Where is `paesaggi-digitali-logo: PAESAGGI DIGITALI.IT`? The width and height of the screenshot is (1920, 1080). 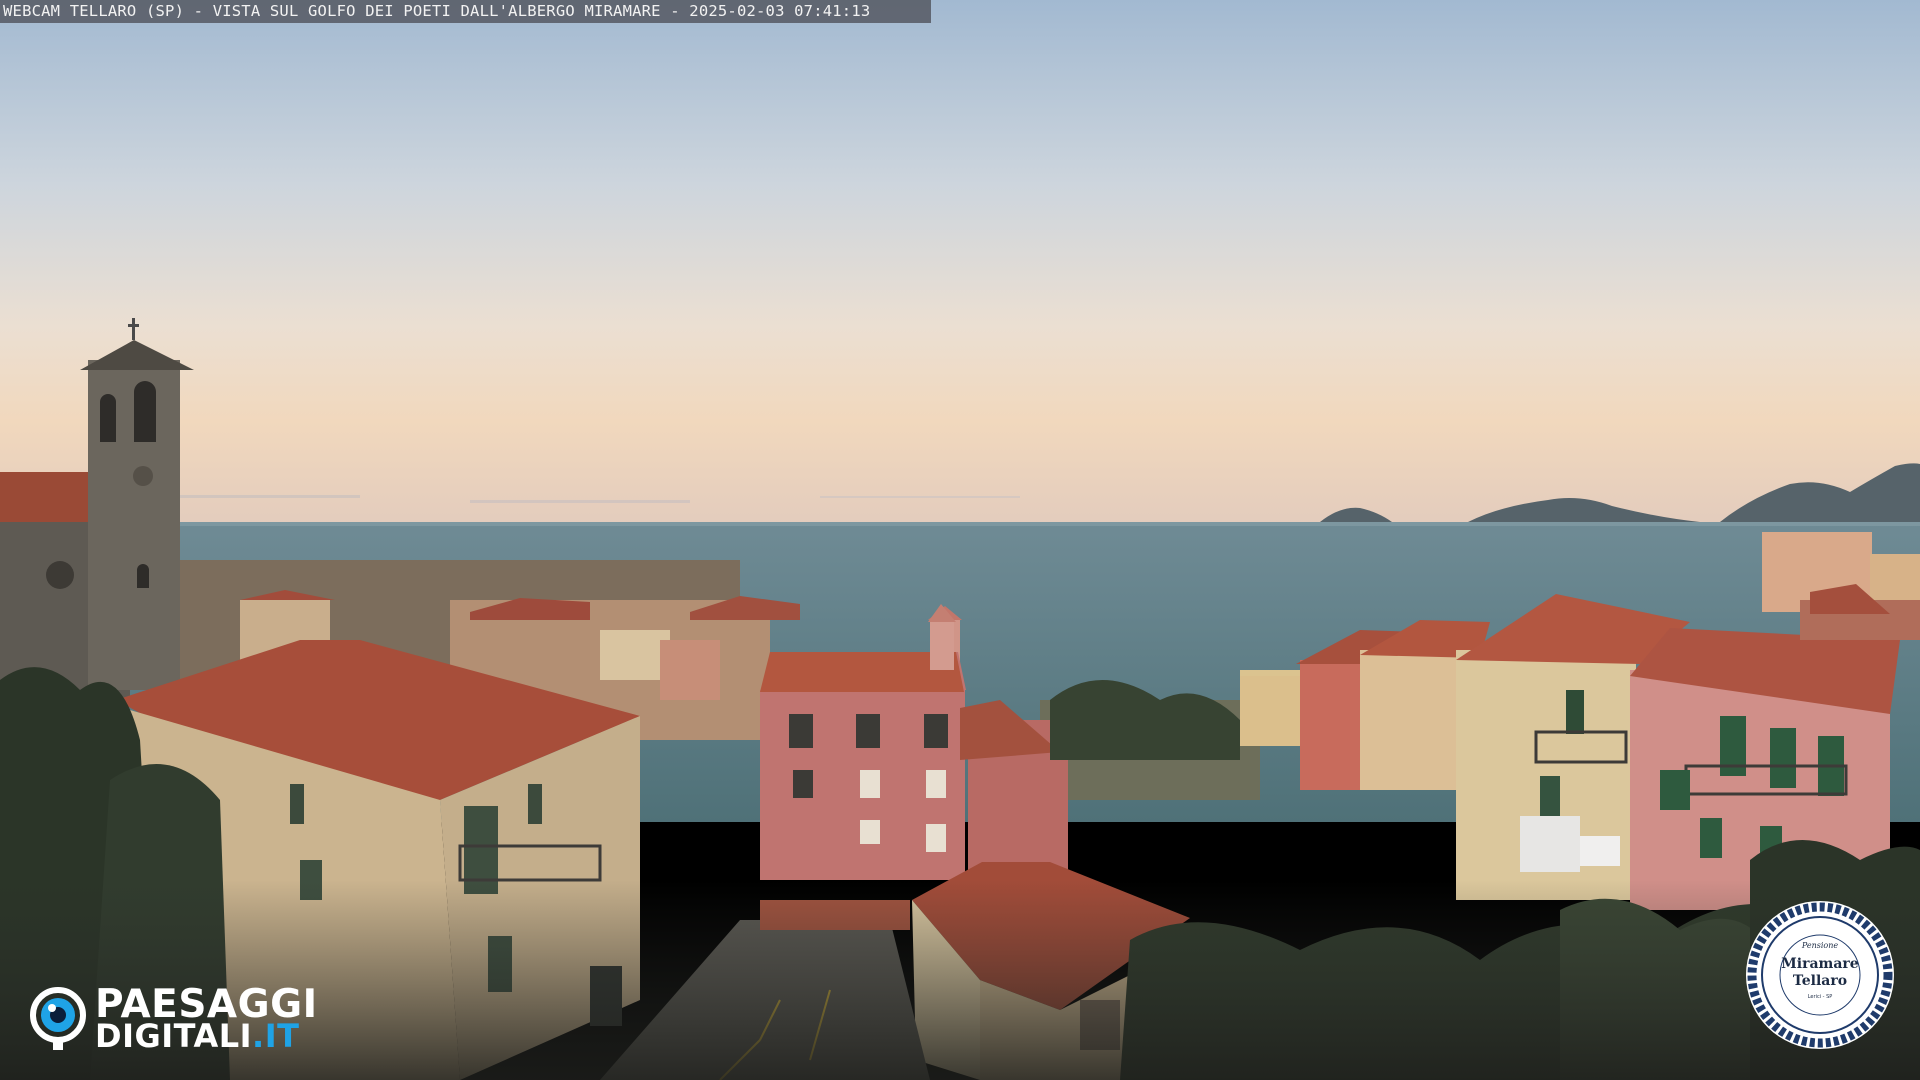 paesaggi-digitali-logo: PAESAGGI DIGITALI.IT is located at coordinates (184, 1018).